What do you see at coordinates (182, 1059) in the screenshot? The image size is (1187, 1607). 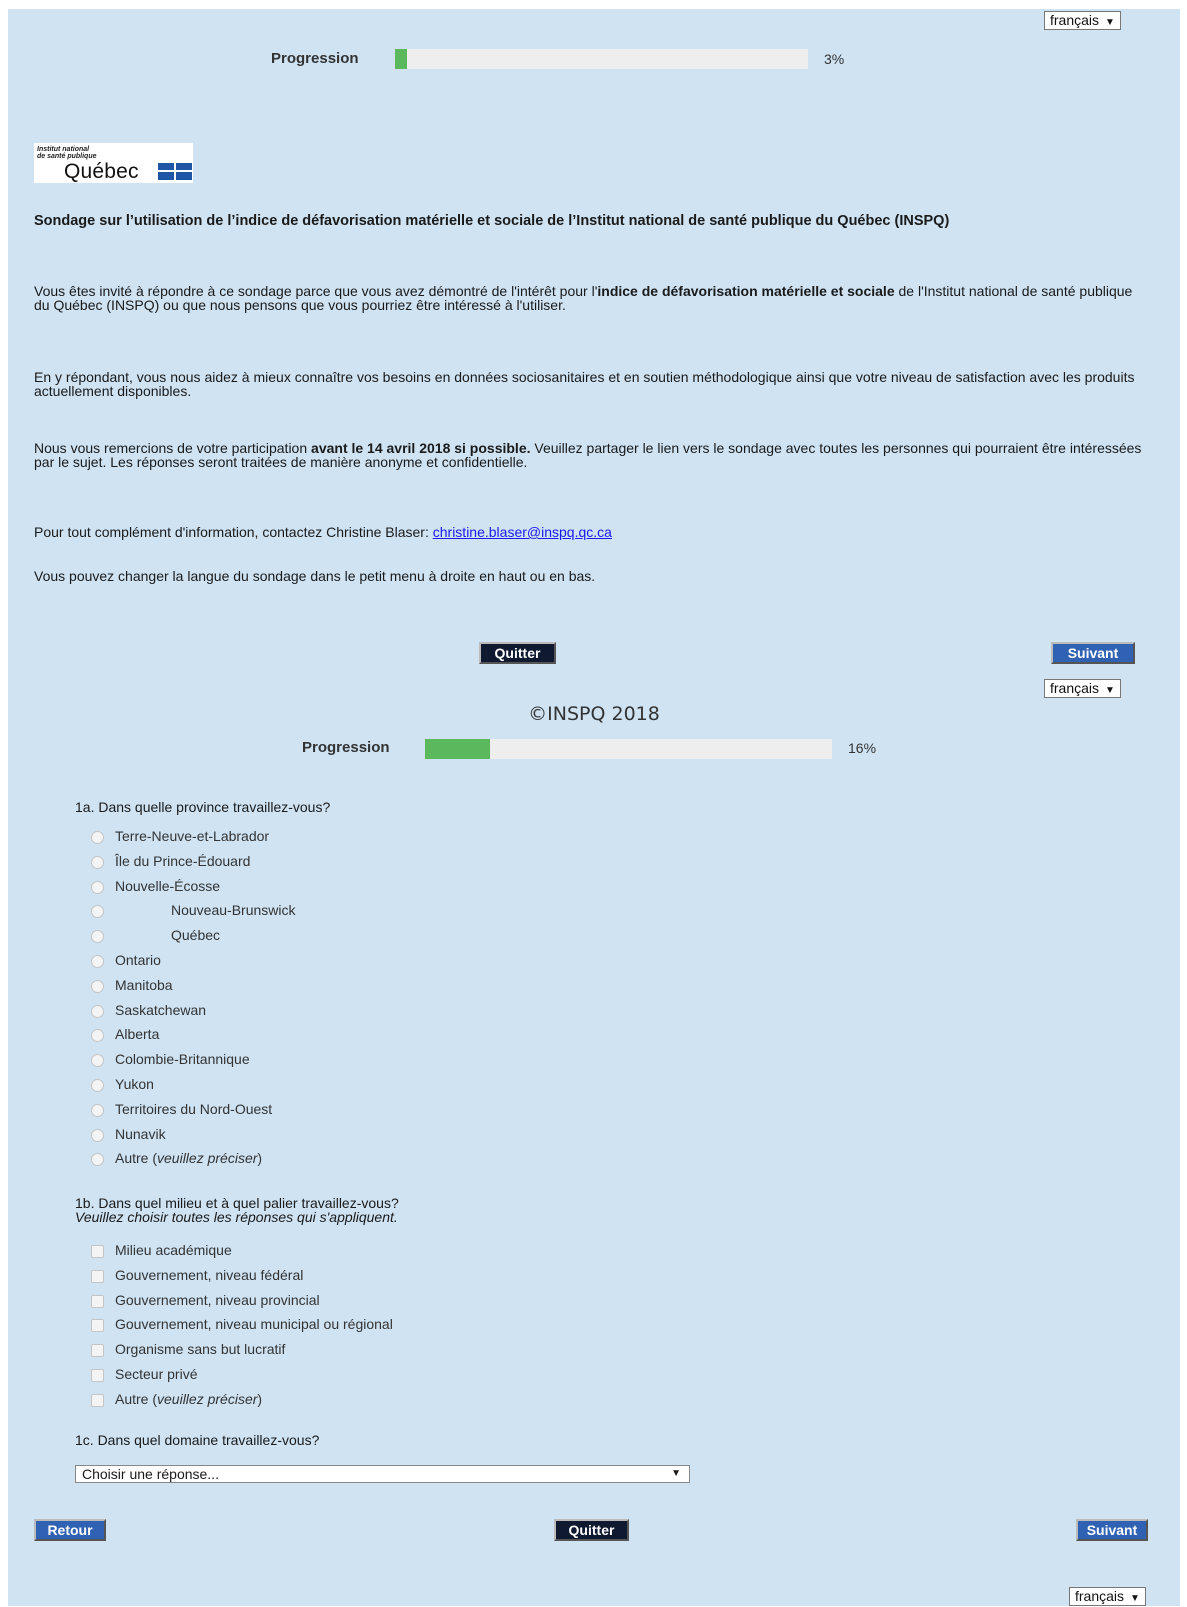 I see `option-label: Colombie-Britannique` at bounding box center [182, 1059].